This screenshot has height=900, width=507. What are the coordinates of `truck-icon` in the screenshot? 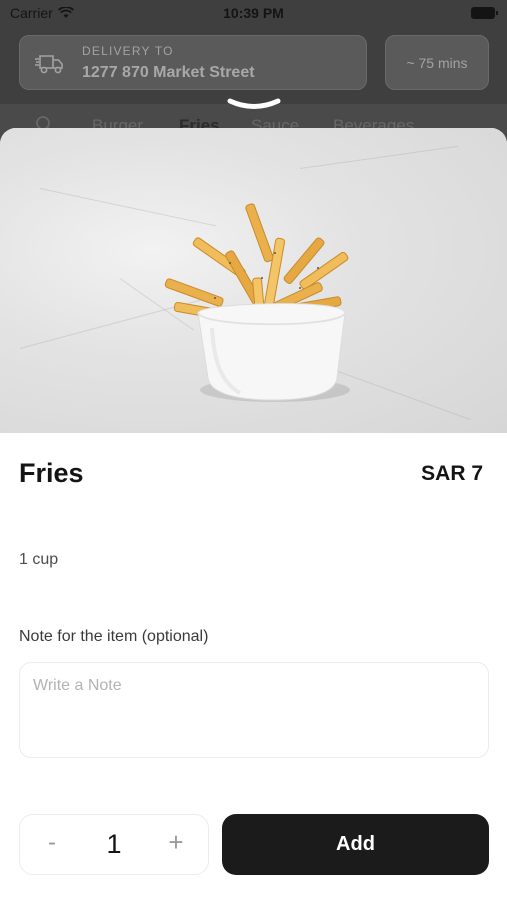 It's located at (49, 64).